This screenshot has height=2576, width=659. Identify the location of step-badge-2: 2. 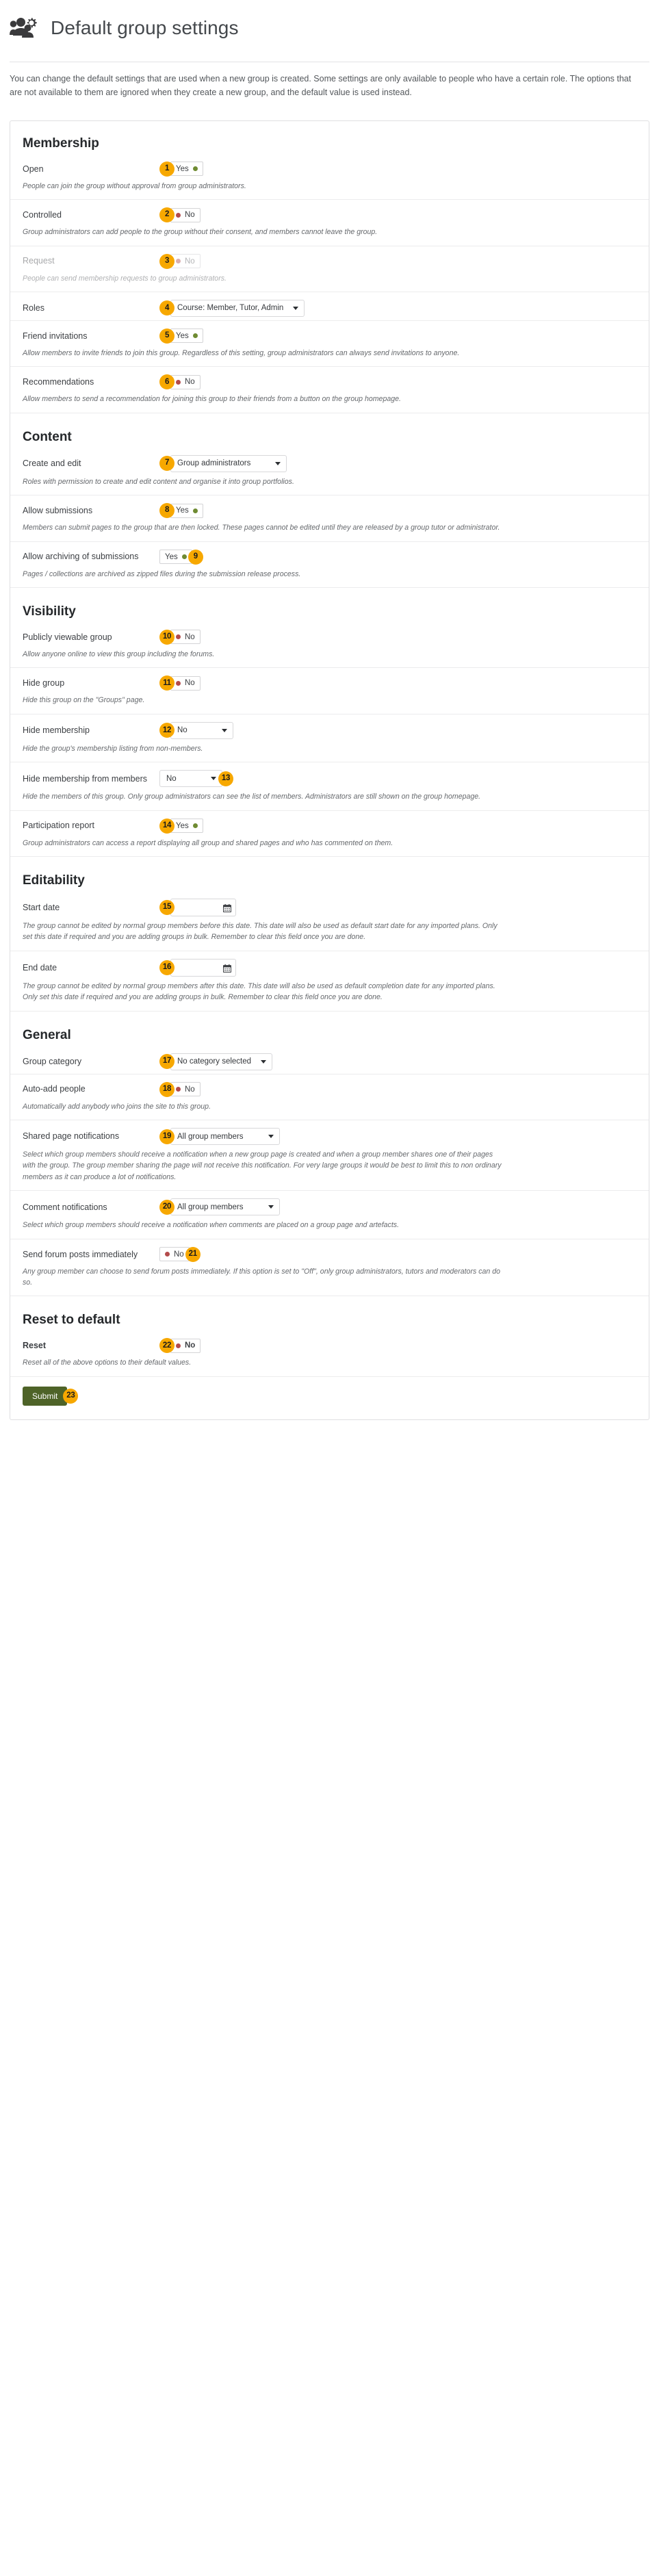
(167, 215).